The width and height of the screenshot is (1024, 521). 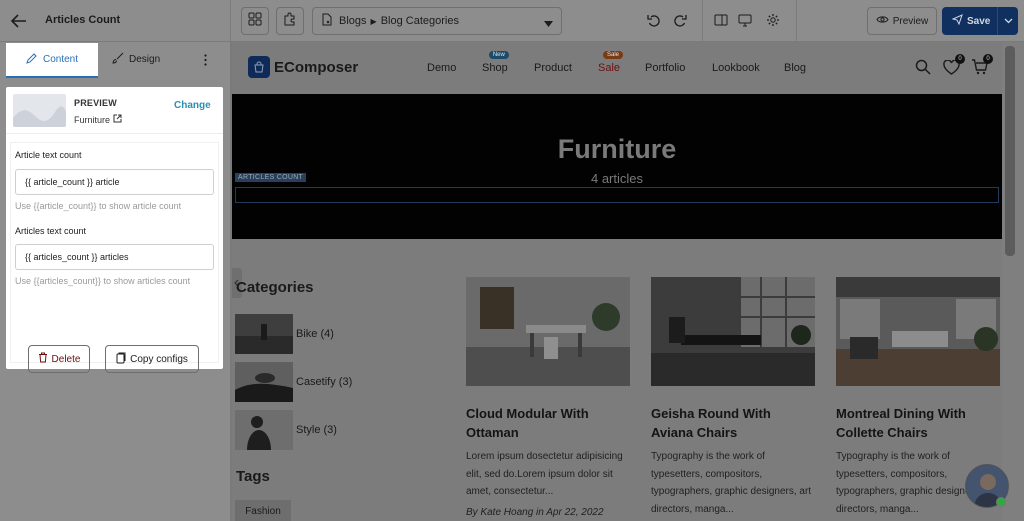 What do you see at coordinates (1007, 21) in the screenshot?
I see `save-options-chevron-icon` at bounding box center [1007, 21].